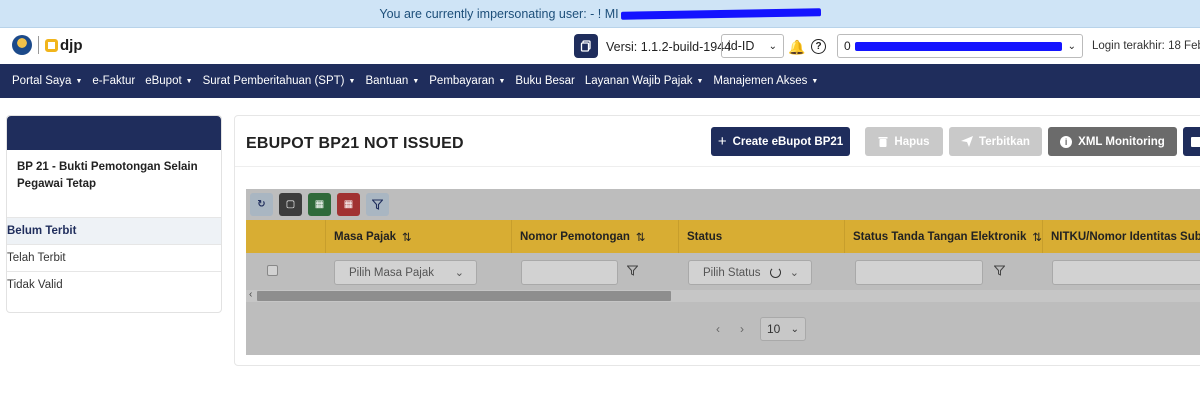  I want to click on copy-button, so click(586, 46).